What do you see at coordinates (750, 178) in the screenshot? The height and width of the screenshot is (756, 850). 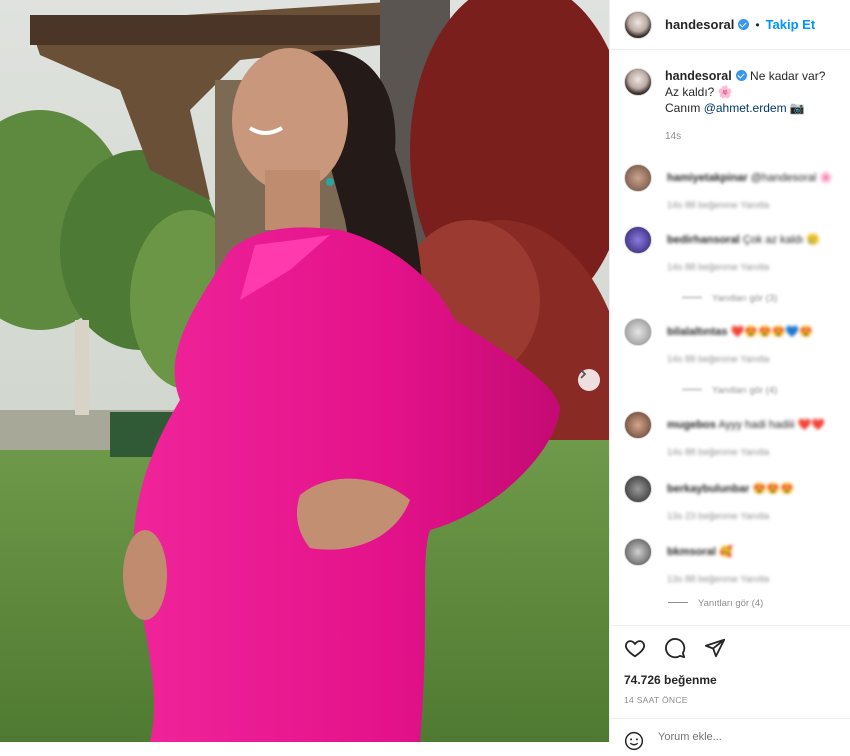 I see `comment-text: hamiyetakpinar @handesoral 🌸` at bounding box center [750, 178].